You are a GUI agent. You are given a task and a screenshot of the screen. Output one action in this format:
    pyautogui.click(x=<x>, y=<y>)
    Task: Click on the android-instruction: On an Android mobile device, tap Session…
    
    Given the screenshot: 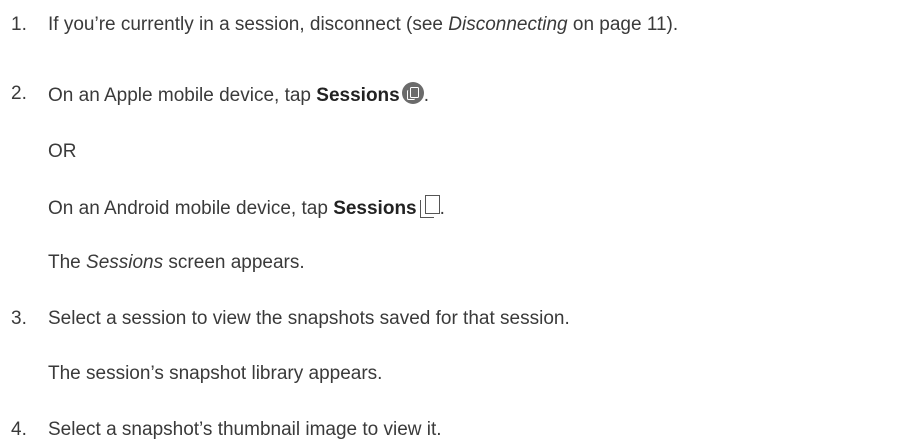 What is the action you would take?
    pyautogui.click(x=246, y=208)
    